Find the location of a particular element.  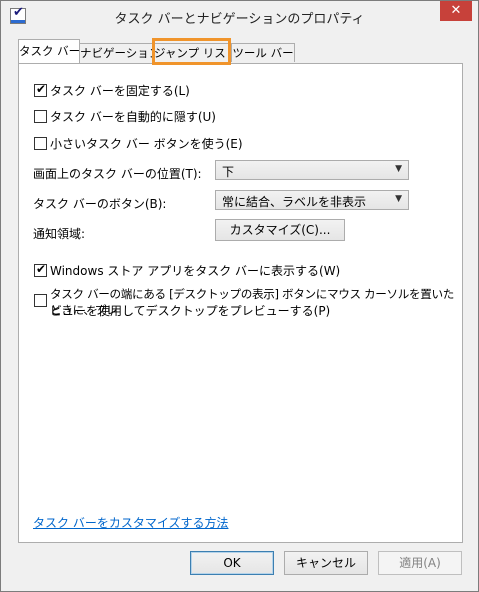

help-link: タスク バーをカスタマイズする方法 is located at coordinates (130, 522).